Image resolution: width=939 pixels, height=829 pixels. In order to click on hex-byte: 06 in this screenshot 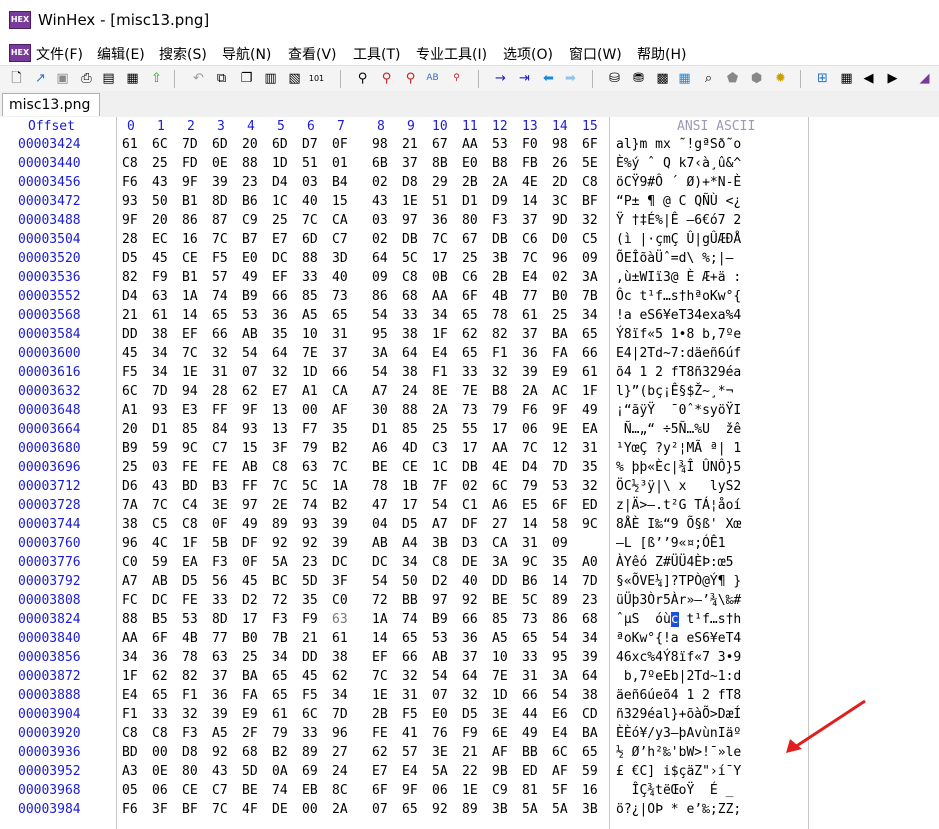, I will do `click(530, 429)`.